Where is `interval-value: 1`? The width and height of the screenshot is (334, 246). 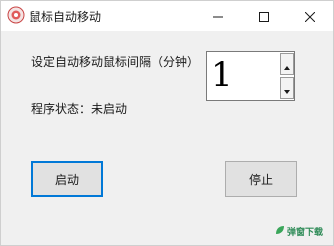 interval-value: 1 is located at coordinates (222, 75).